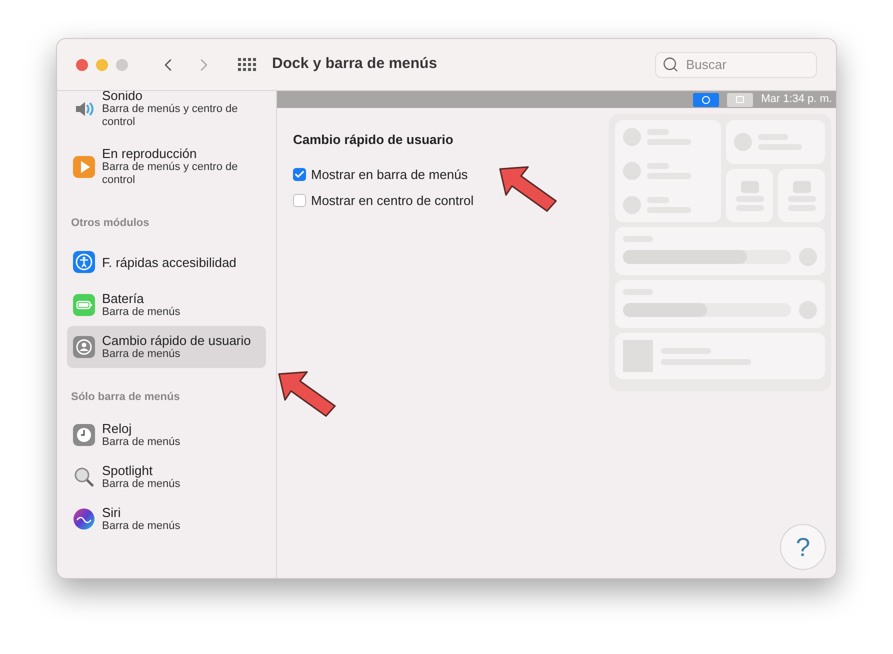 The height and width of the screenshot is (654, 893). Describe the element at coordinates (84, 262) in the screenshot. I see `accessibility-icon` at that location.